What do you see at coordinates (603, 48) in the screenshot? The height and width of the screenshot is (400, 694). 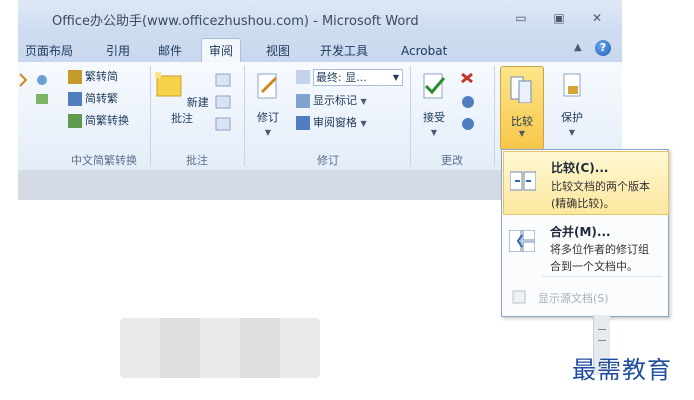 I see `help-icon: ?` at bounding box center [603, 48].